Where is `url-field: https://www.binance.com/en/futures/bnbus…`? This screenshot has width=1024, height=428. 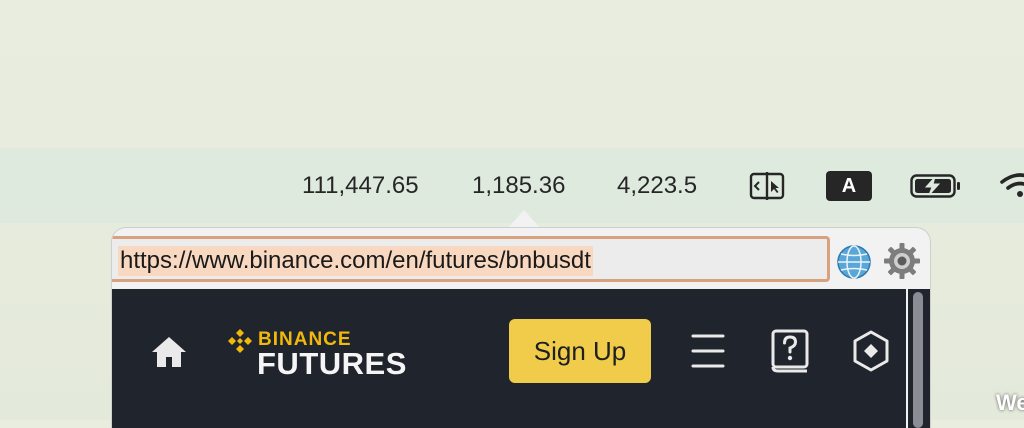 url-field: https://www.binance.com/en/futures/bnbus… is located at coordinates (471, 259).